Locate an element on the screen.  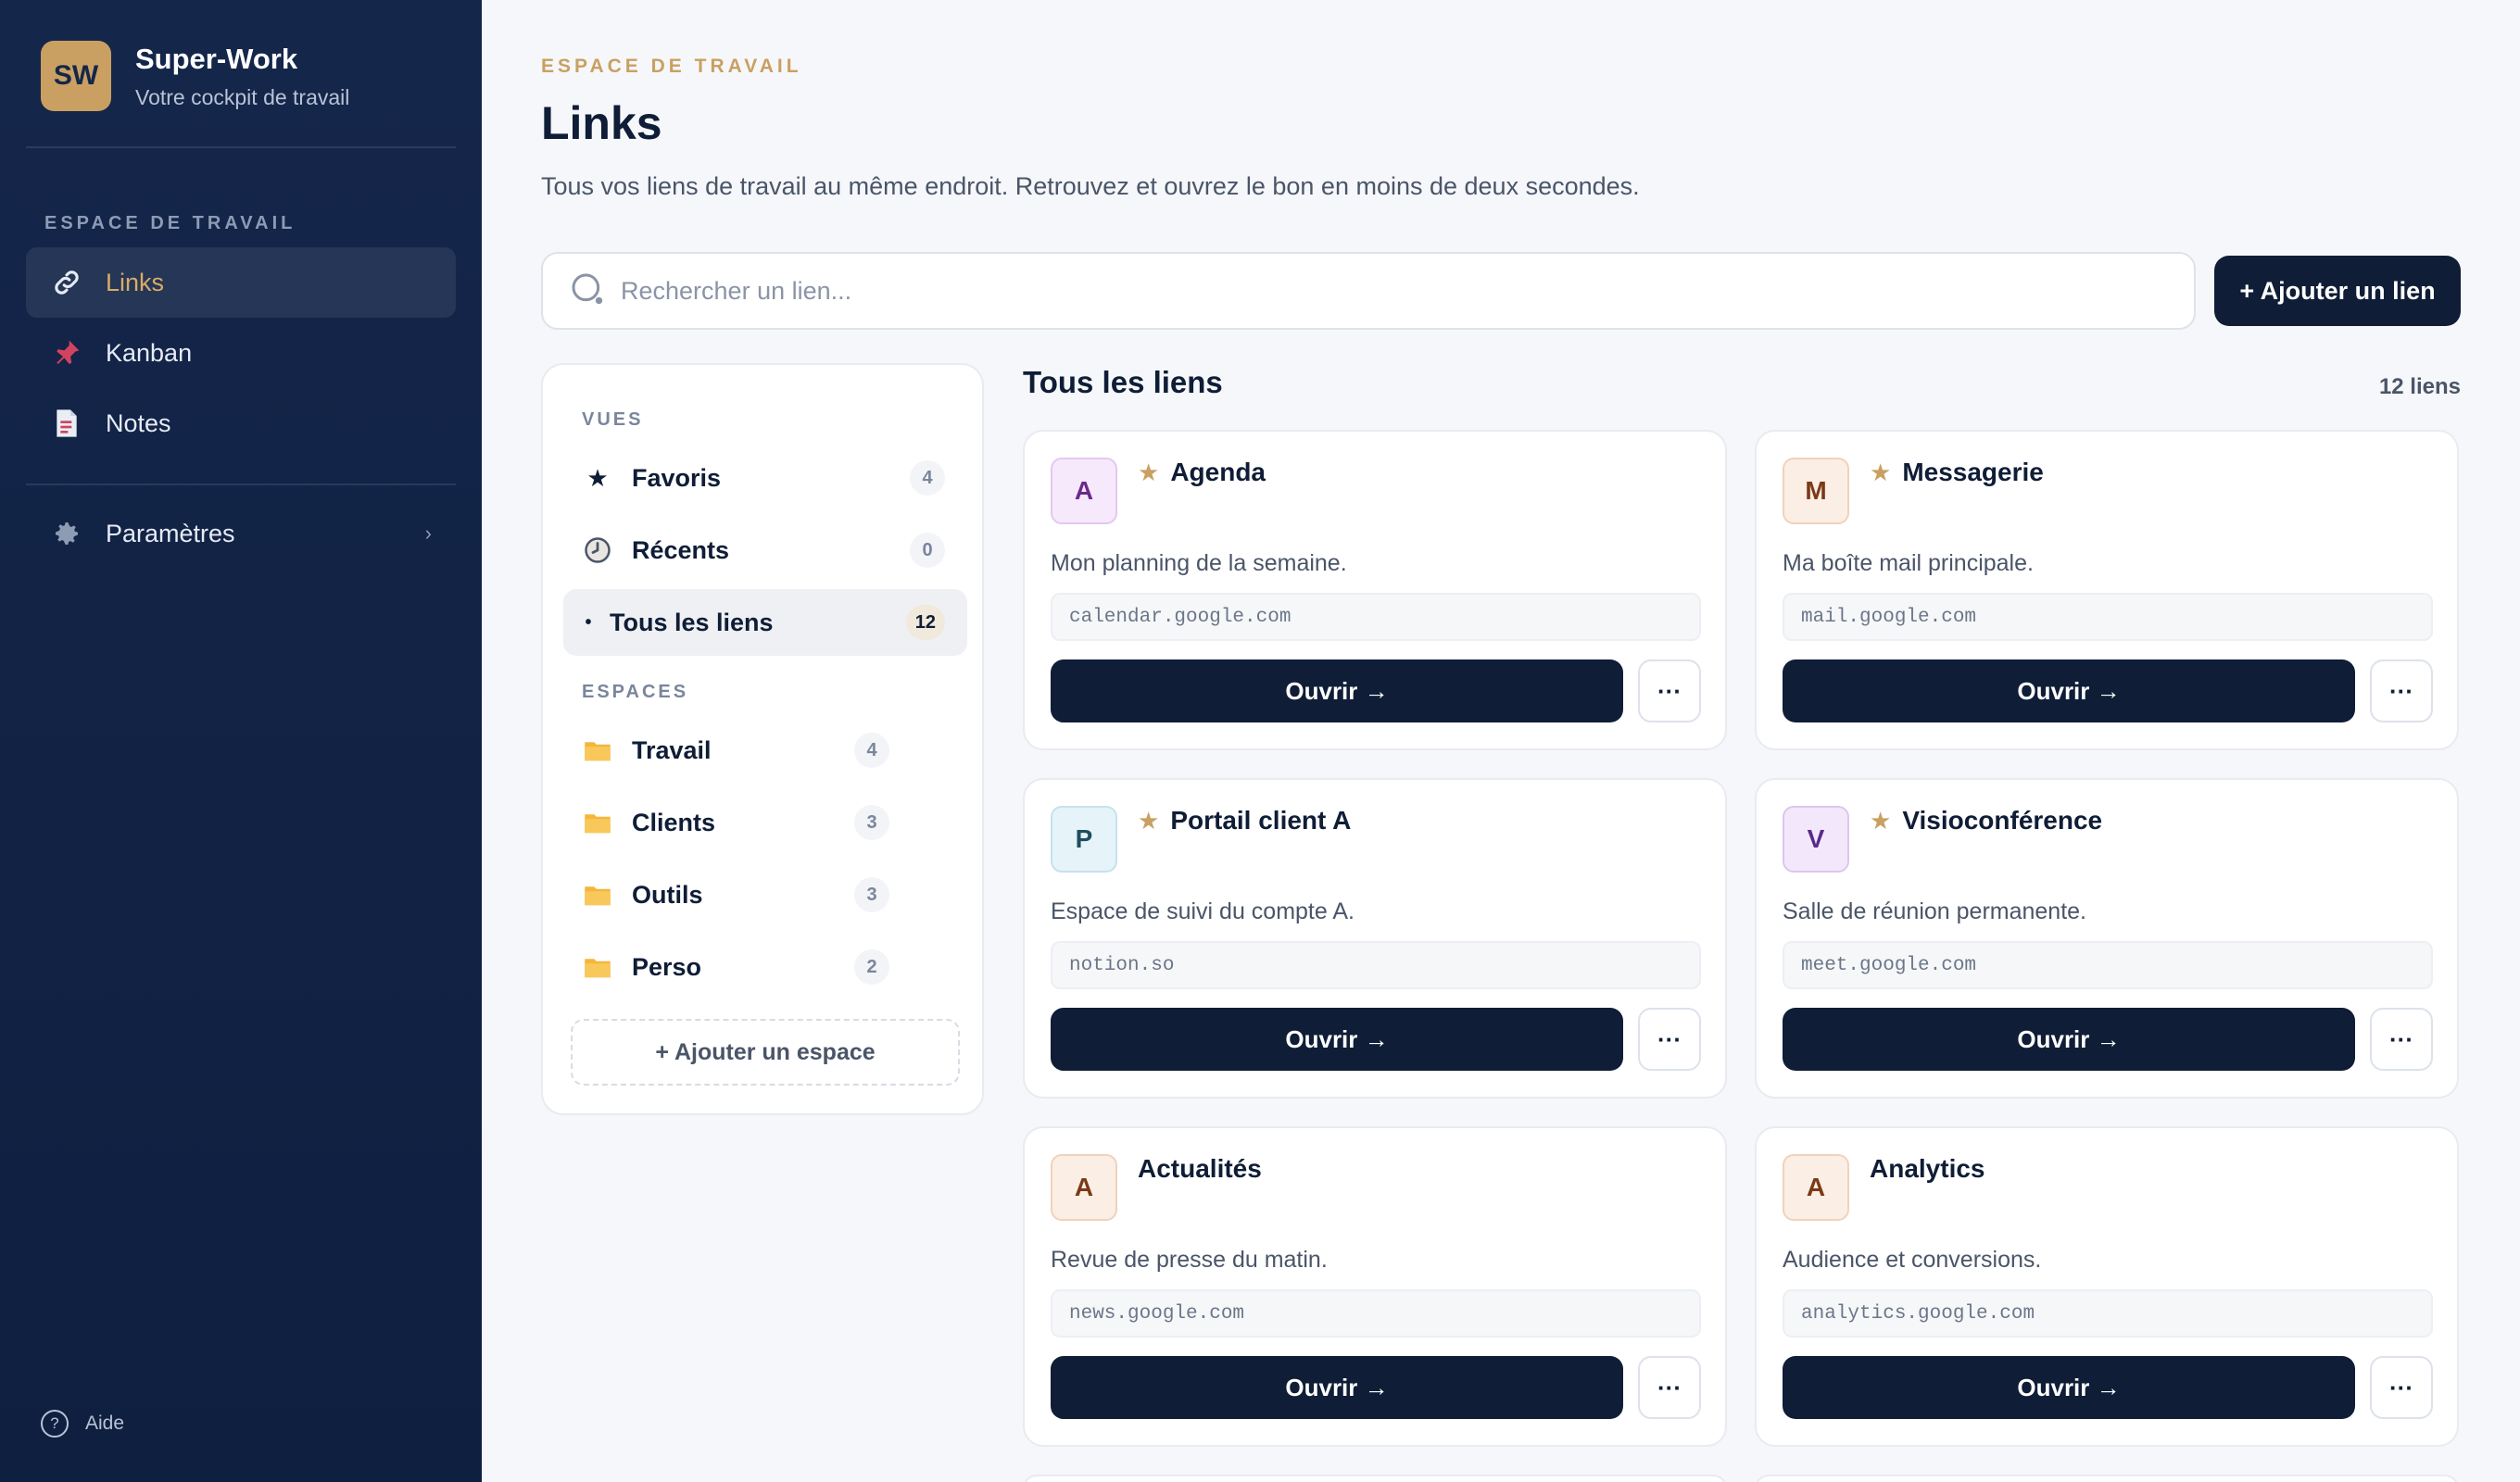
brand-name: Super-Work is located at coordinates (216, 58).